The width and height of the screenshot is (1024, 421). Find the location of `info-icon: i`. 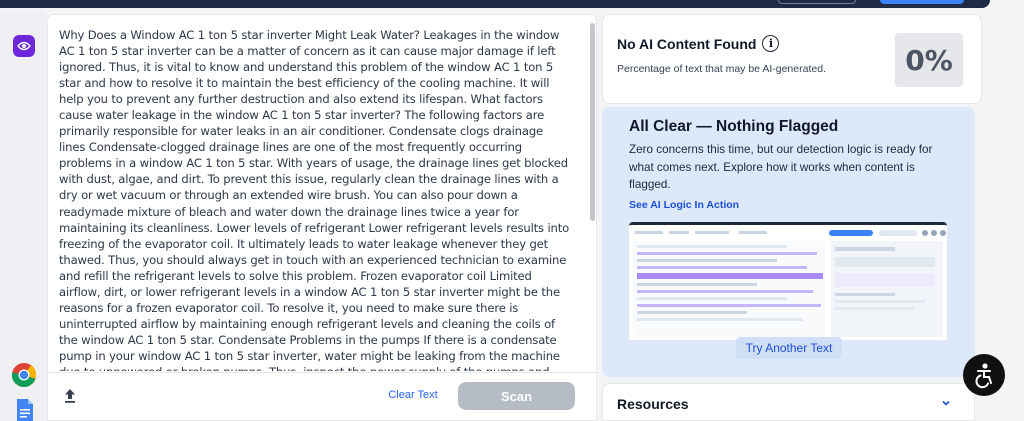

info-icon: i is located at coordinates (771, 43).